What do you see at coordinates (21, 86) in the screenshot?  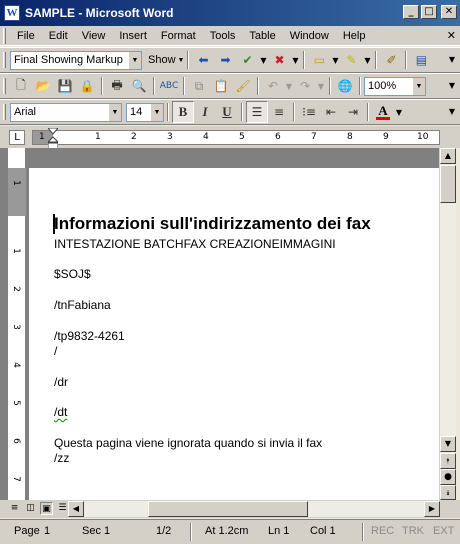 I see `new-document-icon: 🗋` at bounding box center [21, 86].